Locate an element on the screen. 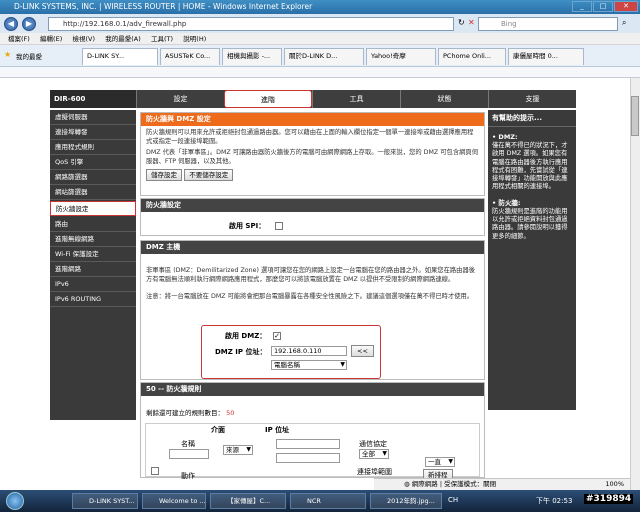  source-select: 來源 ▼ is located at coordinates (238, 450).